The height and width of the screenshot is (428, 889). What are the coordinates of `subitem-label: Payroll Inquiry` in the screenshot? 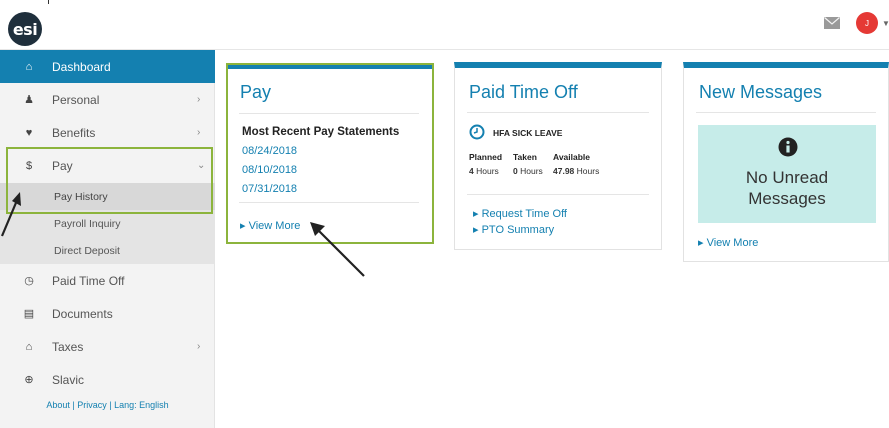 It's located at (87, 223).